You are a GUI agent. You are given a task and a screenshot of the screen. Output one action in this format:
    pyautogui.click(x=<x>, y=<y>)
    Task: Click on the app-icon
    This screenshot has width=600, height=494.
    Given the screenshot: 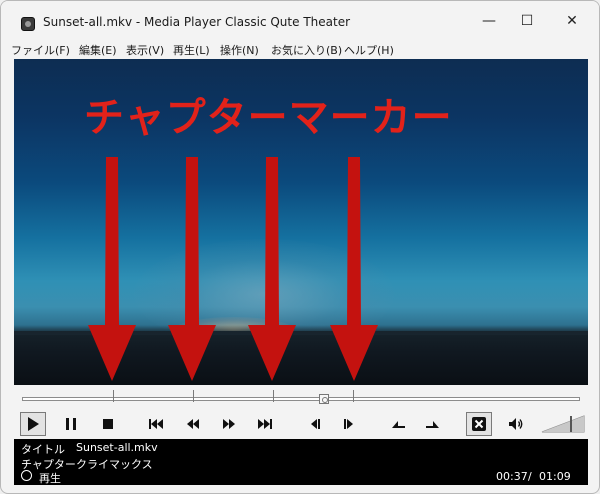 What is the action you would take?
    pyautogui.click(x=28, y=24)
    